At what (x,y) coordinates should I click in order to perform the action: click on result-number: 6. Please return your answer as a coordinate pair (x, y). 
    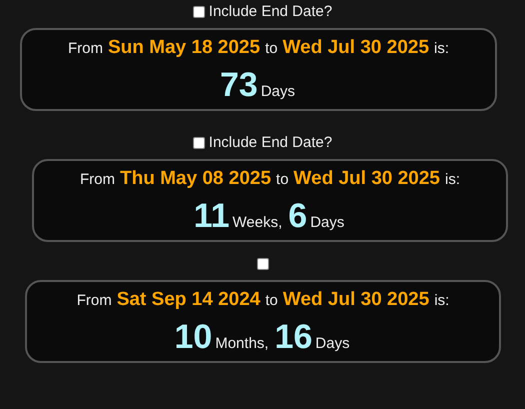
    Looking at the image, I should click on (298, 216).